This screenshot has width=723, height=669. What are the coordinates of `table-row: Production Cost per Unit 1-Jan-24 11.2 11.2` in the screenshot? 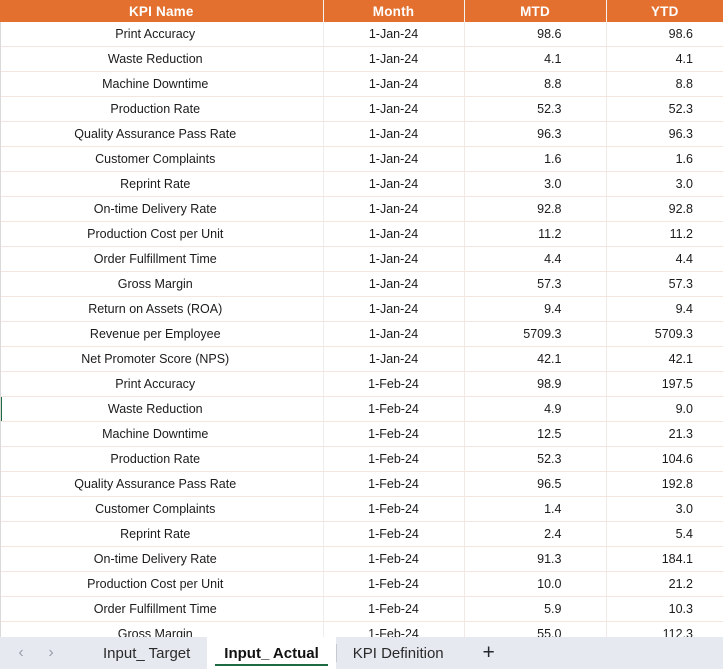 It's located at (361, 234).